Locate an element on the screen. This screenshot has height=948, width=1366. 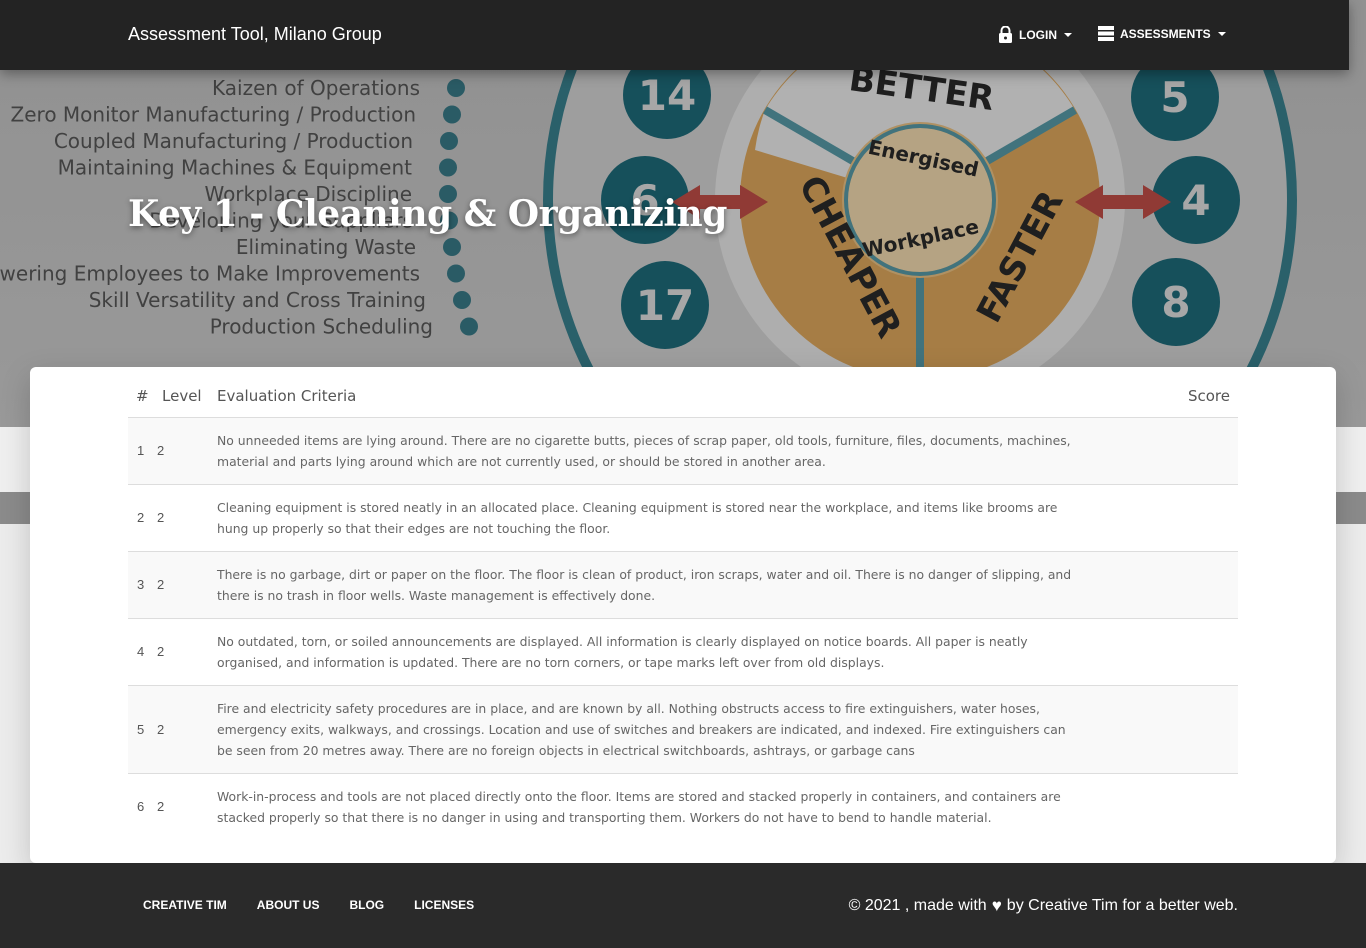
footer-links: CREATIVE TIM ABOUT US BLOG LICENSES is located at coordinates (308, 905).